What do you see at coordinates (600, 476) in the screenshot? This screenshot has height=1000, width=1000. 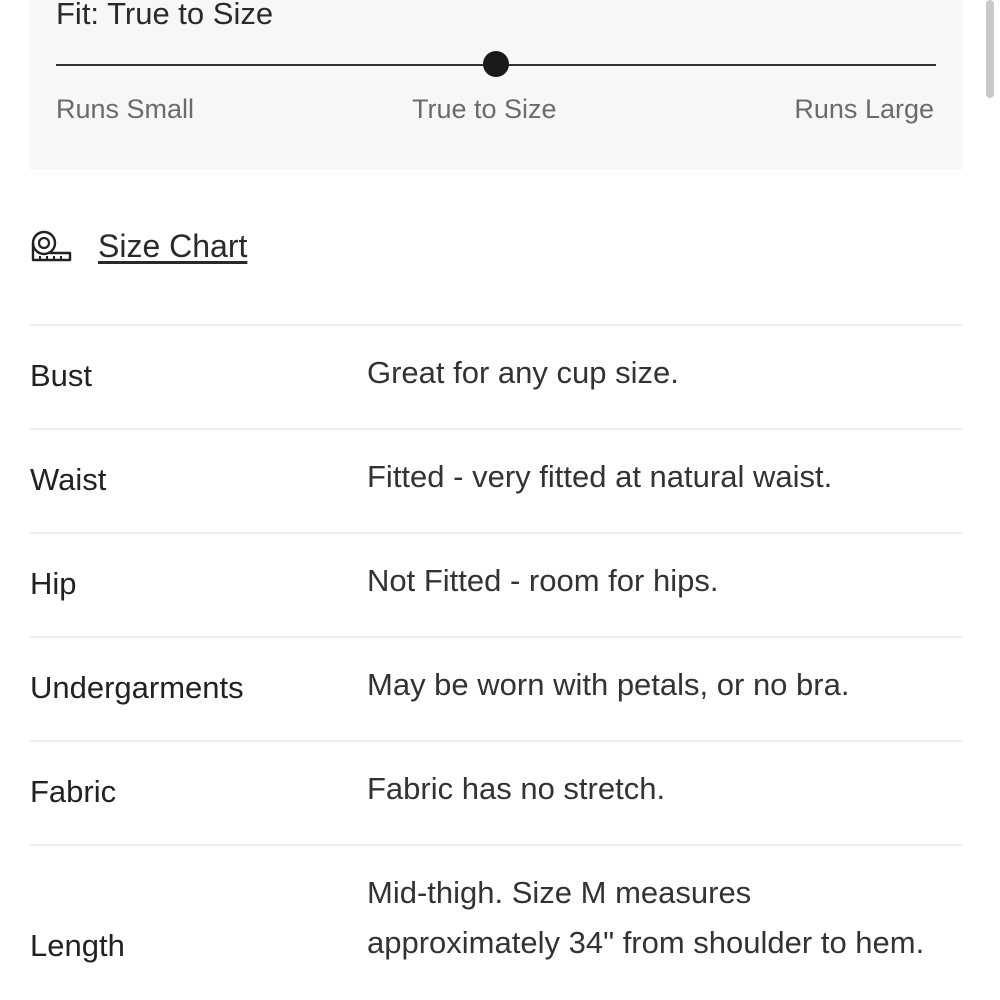 I see `spec-value: Fitted - very fitted at natural waist.` at bounding box center [600, 476].